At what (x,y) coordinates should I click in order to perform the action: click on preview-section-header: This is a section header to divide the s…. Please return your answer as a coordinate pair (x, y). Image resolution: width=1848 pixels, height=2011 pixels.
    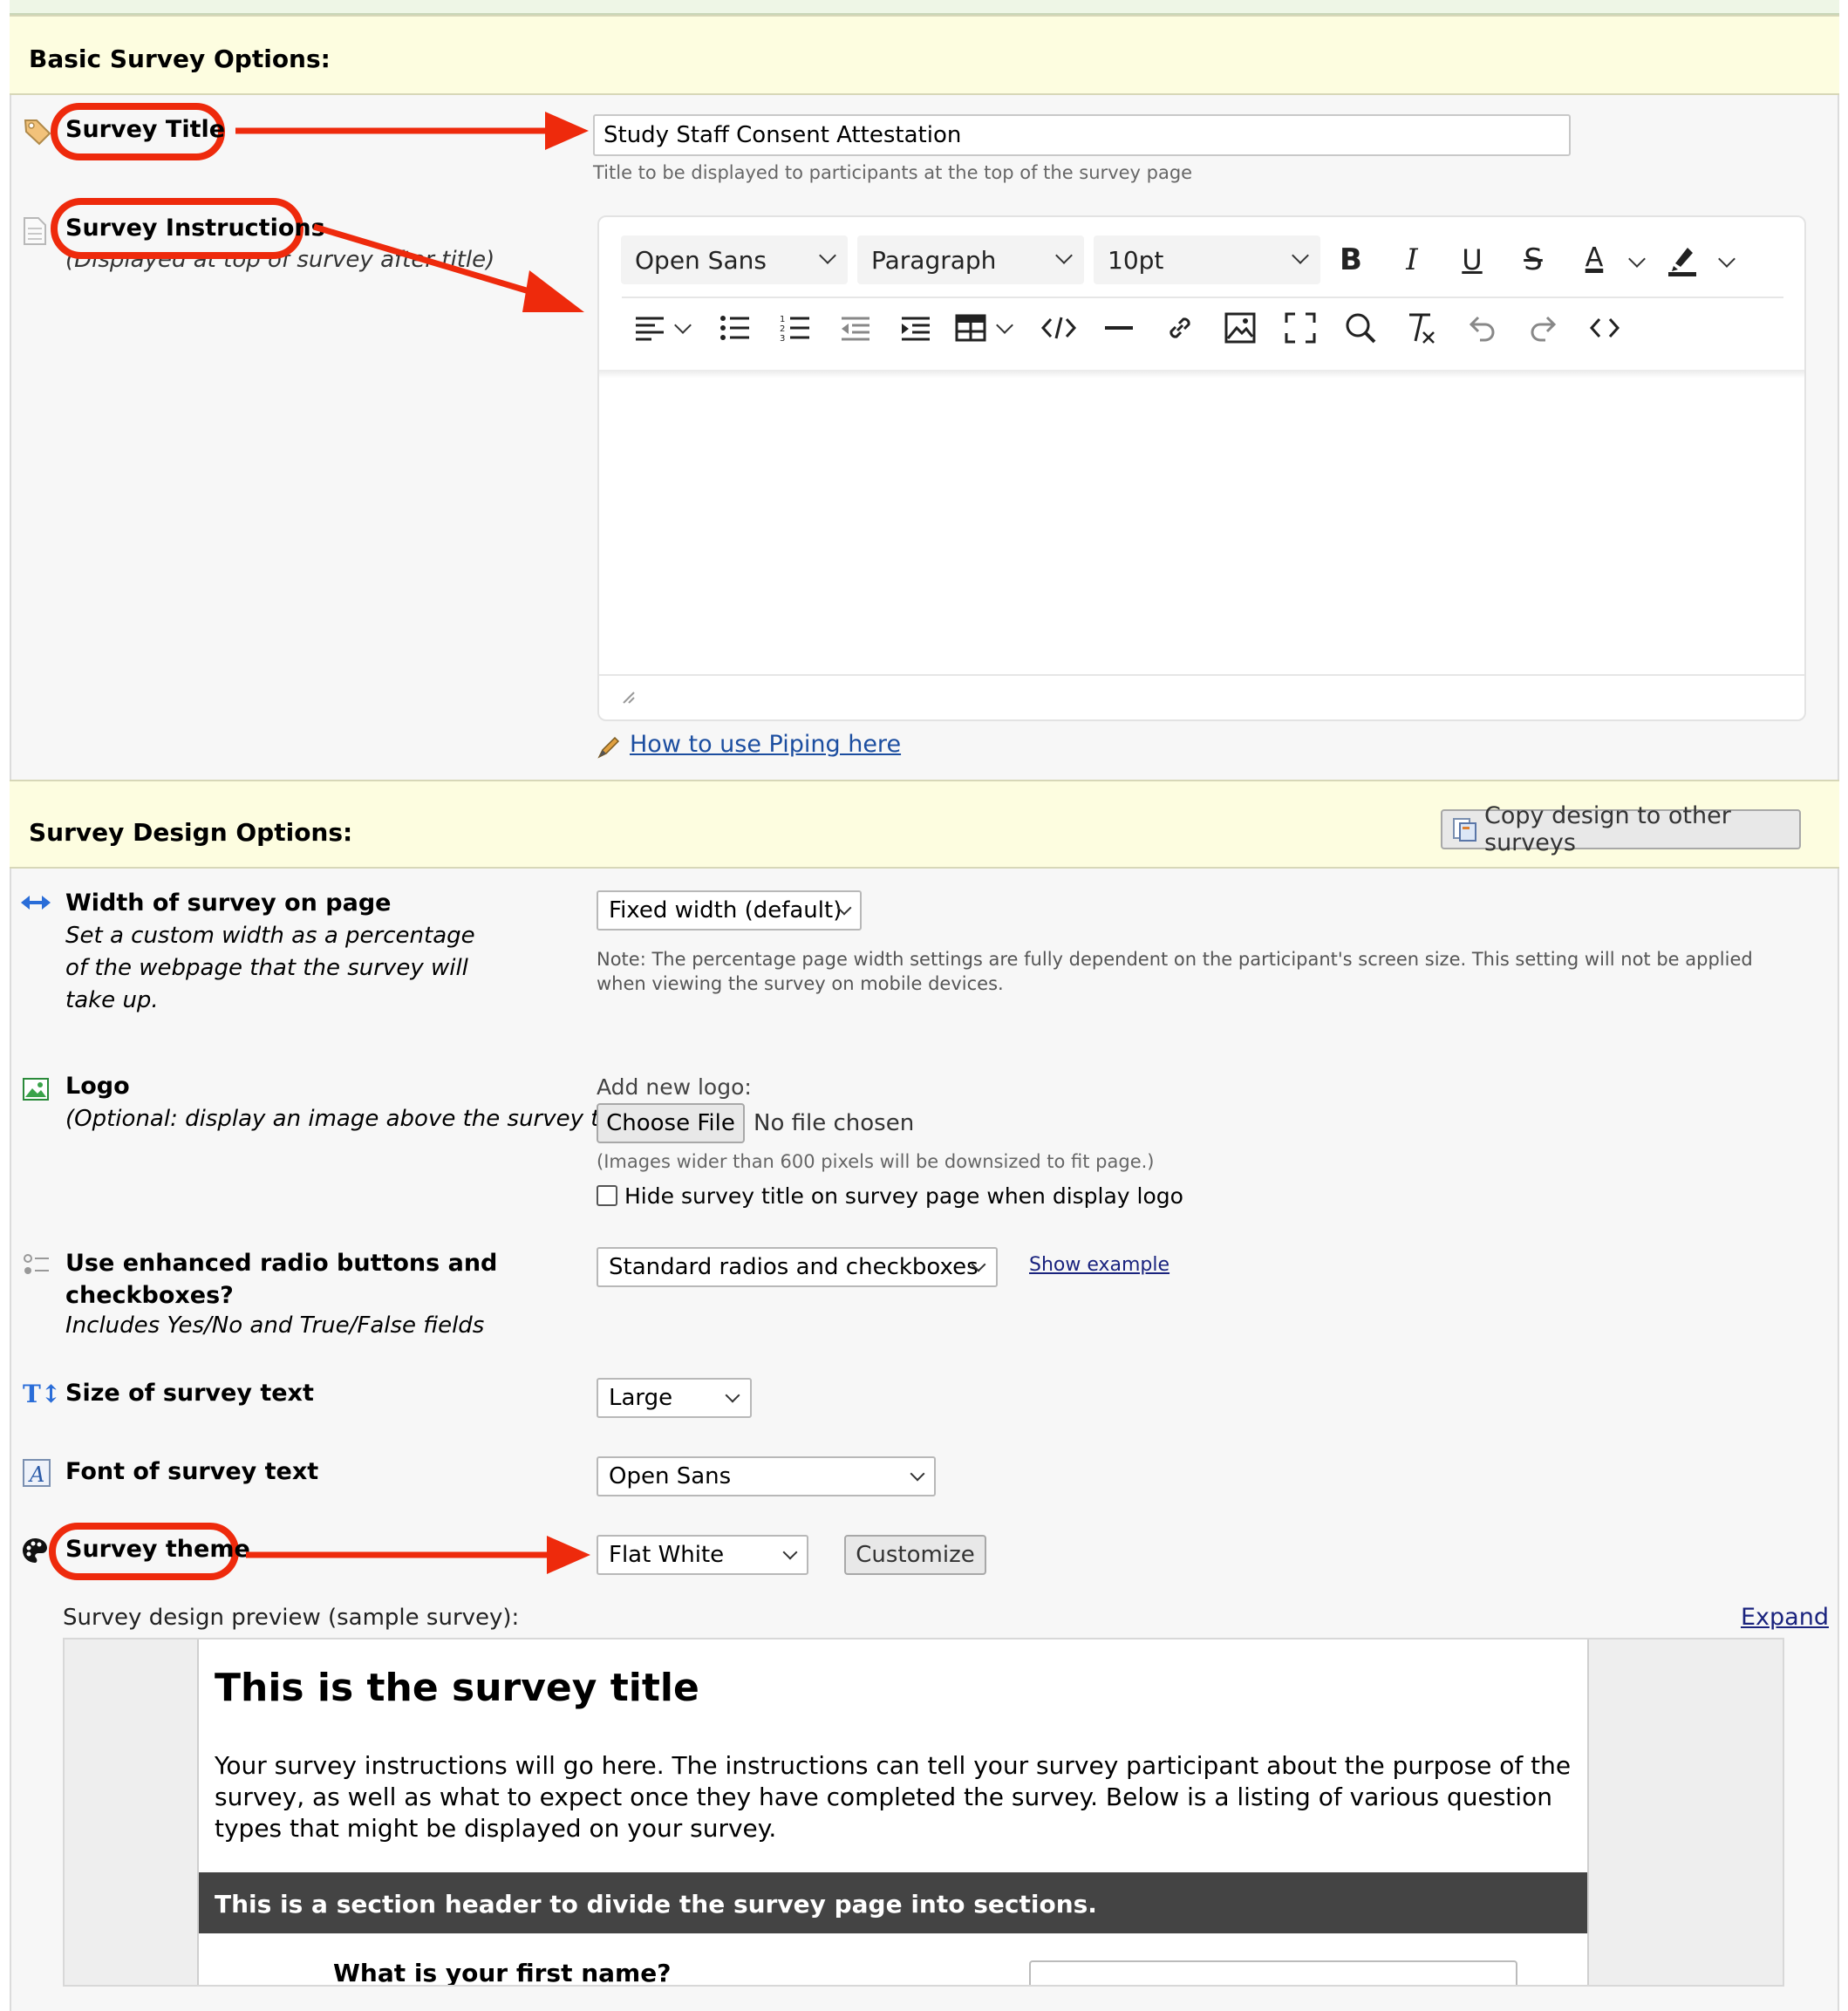
    Looking at the image, I should click on (893, 1902).